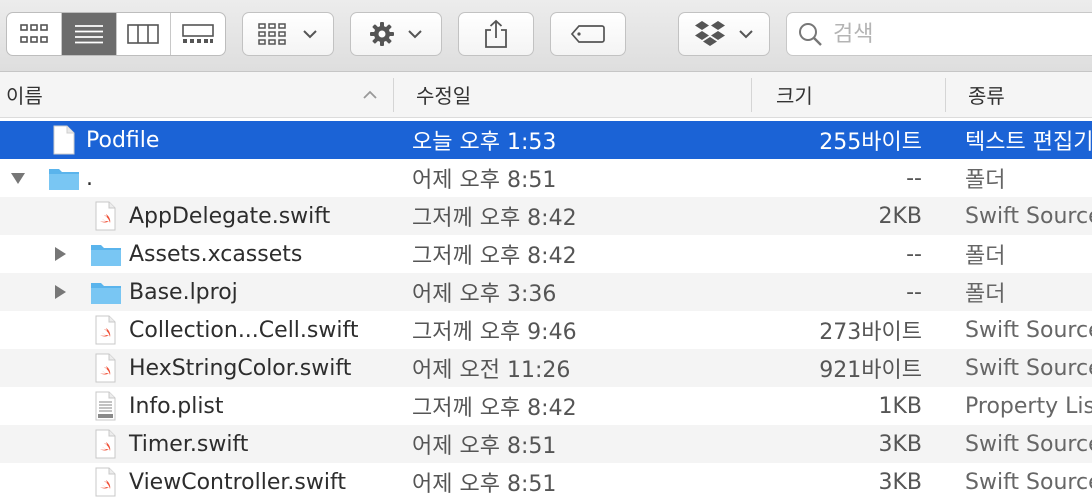  What do you see at coordinates (986, 96) in the screenshot?
I see `kind-column-label: 종류` at bounding box center [986, 96].